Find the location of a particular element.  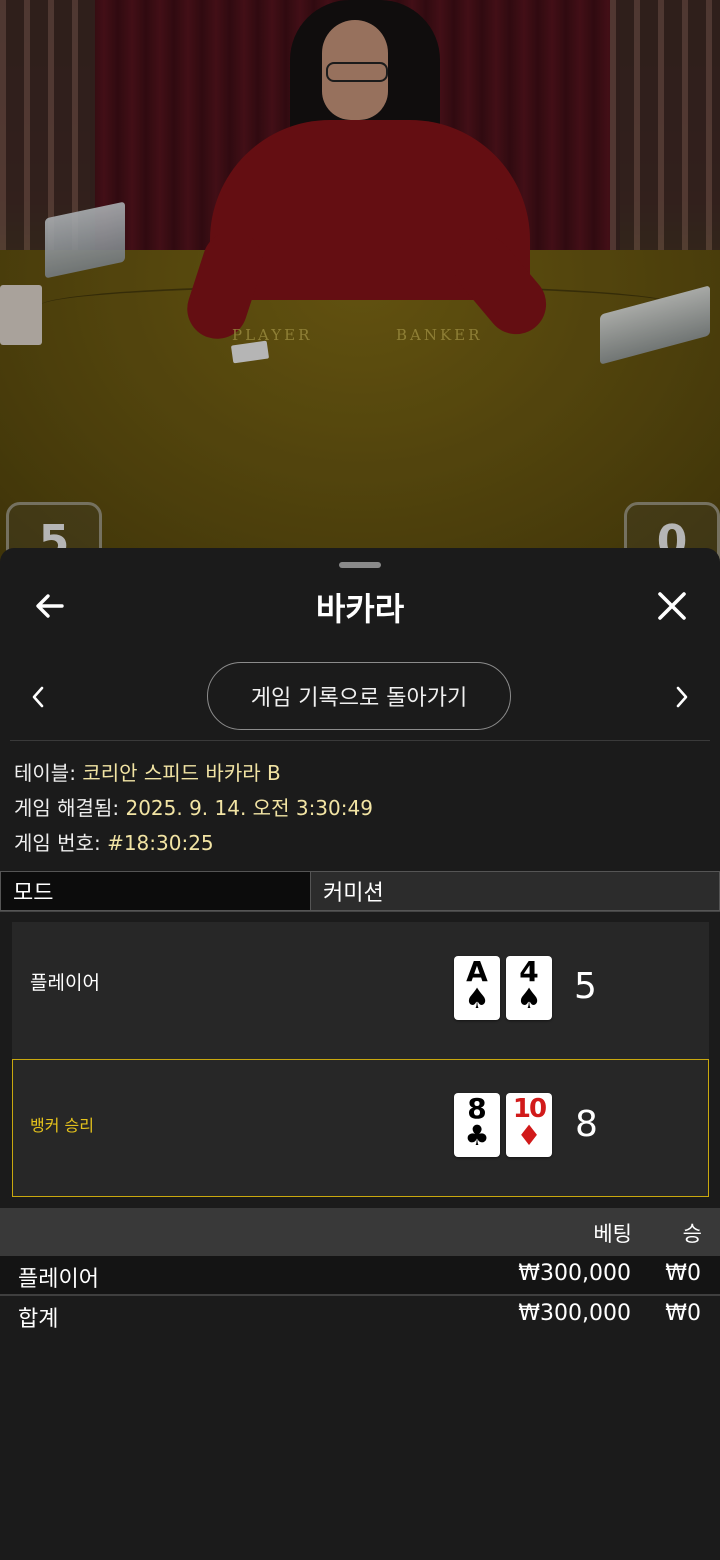

playing-card: A ♠ is located at coordinates (477, 988).